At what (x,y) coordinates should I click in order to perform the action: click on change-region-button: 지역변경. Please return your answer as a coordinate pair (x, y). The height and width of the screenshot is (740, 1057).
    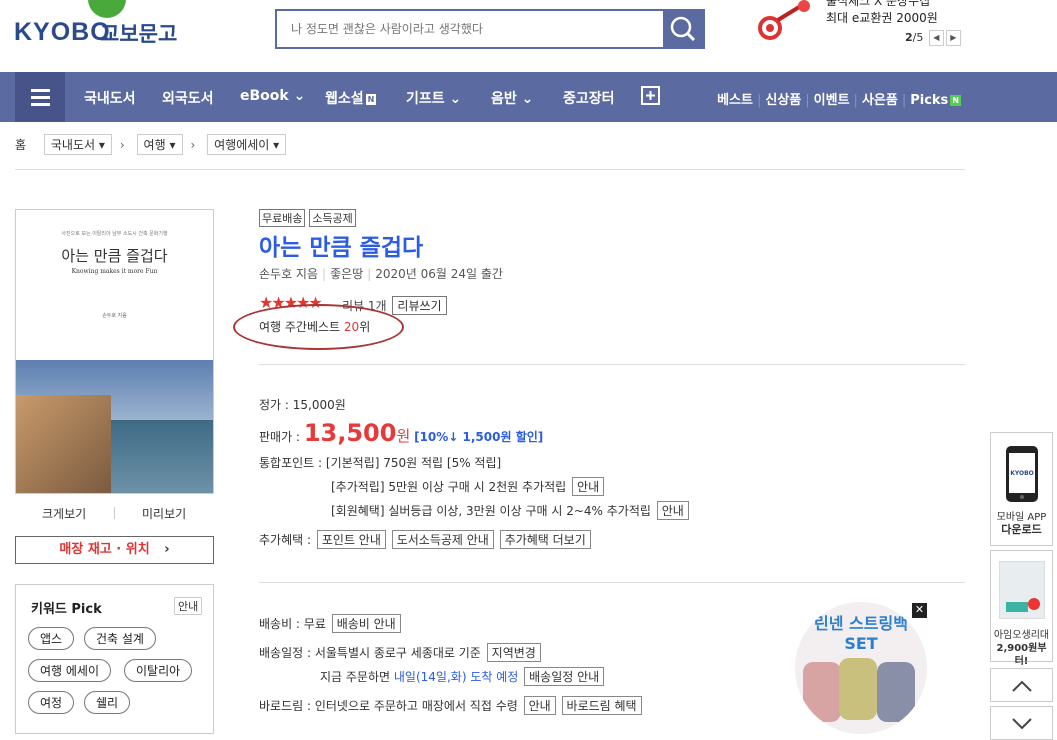
    Looking at the image, I should click on (513, 652).